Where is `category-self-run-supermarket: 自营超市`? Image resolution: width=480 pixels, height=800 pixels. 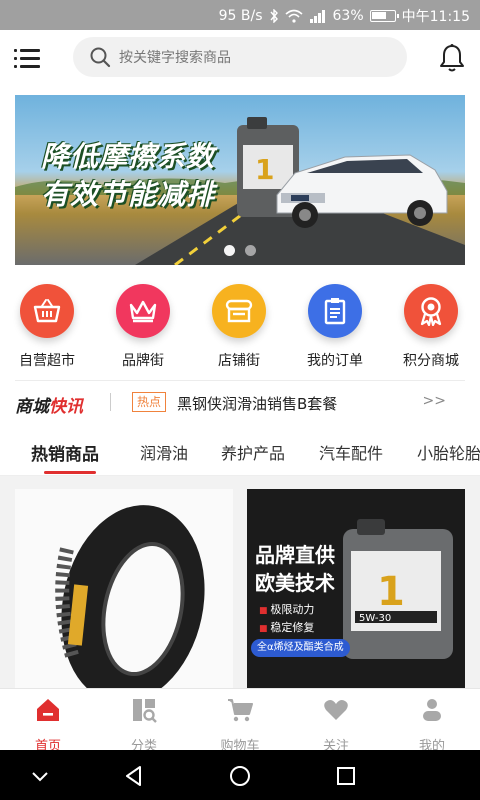
category-self-run-supermarket: 自营超市 is located at coordinates (47, 327).